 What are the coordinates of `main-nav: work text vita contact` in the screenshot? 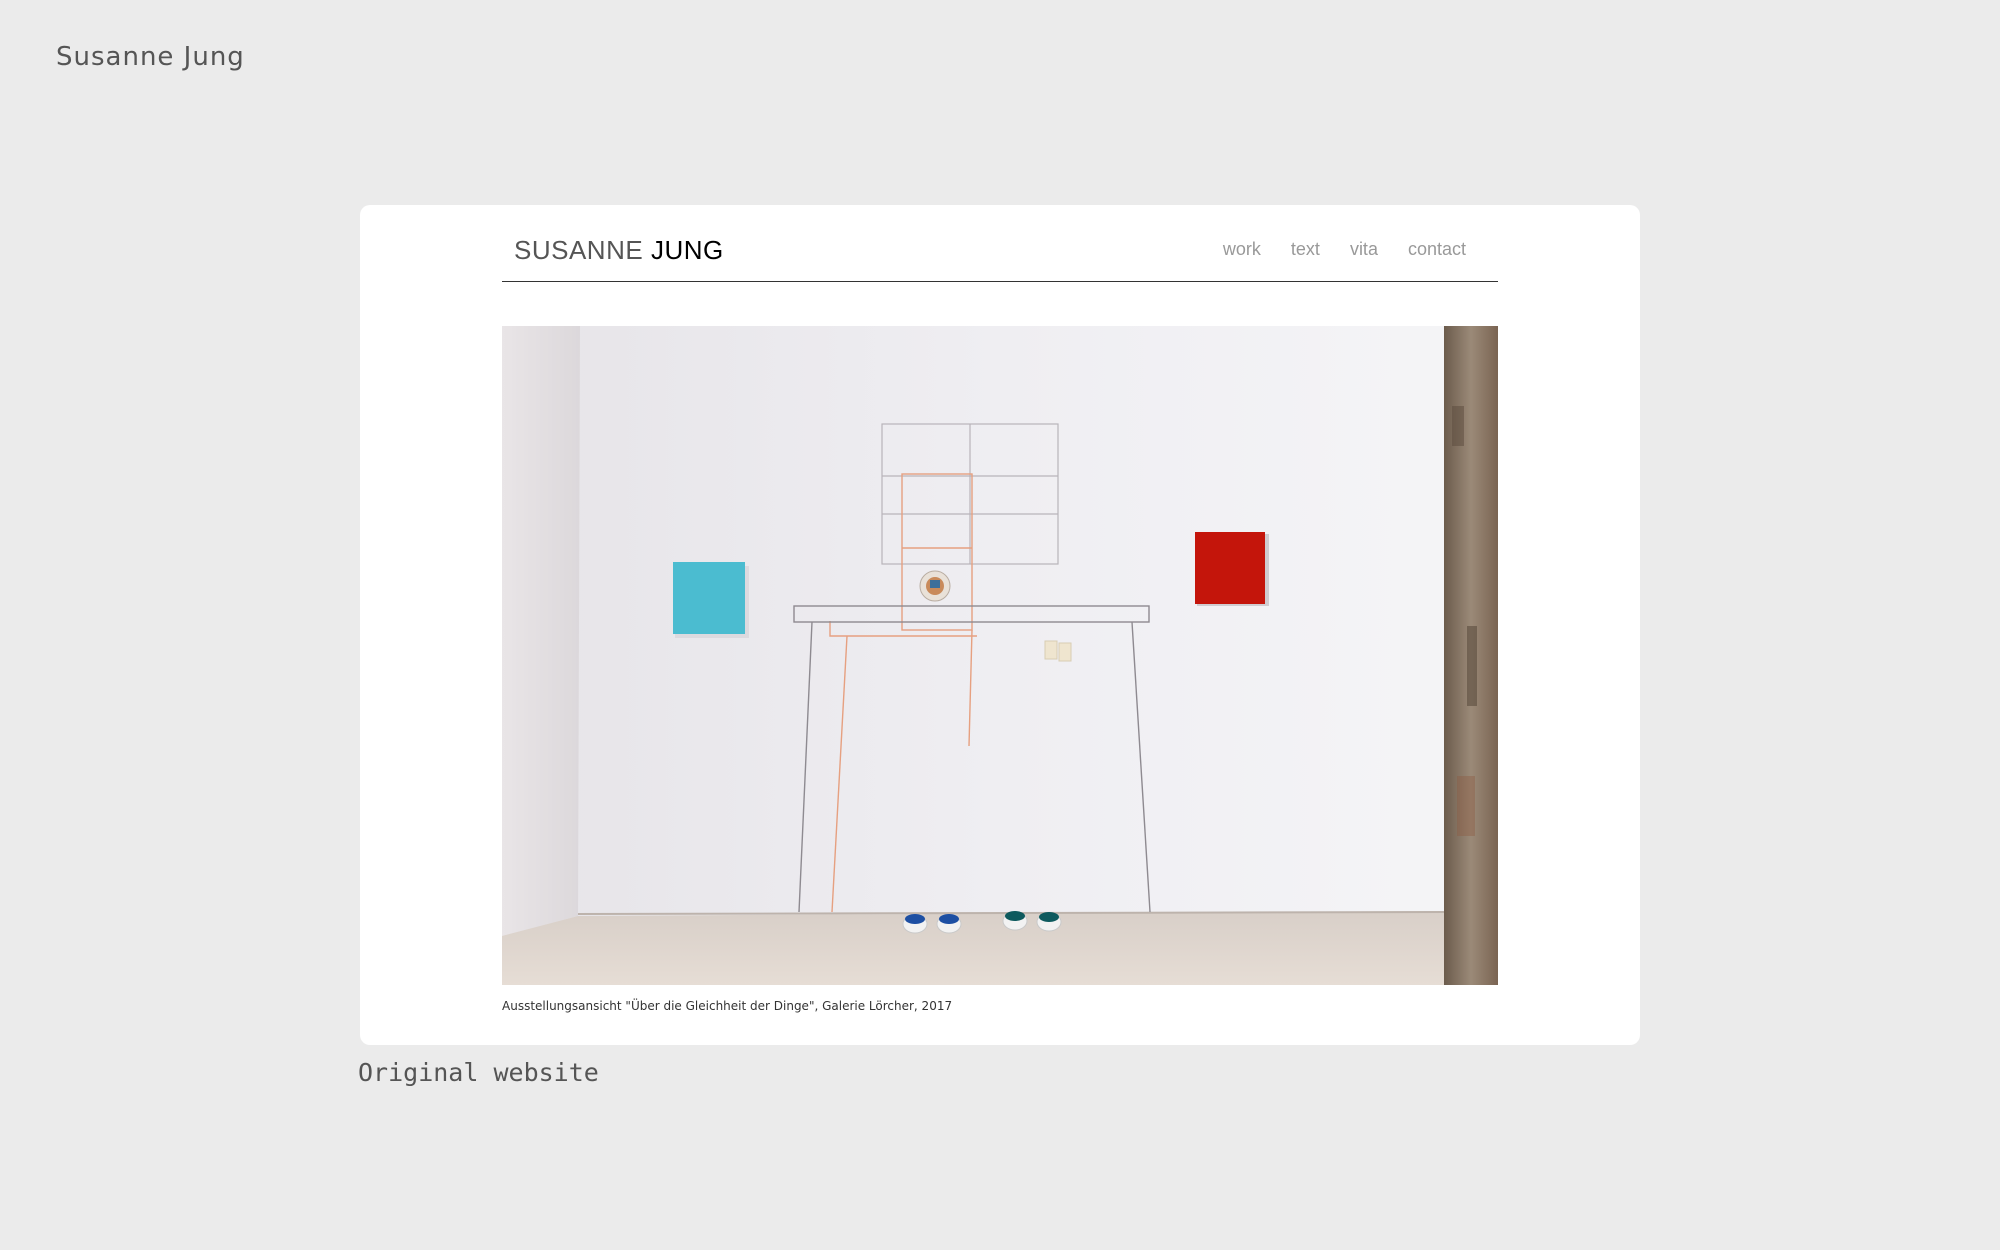 It's located at (1344, 249).